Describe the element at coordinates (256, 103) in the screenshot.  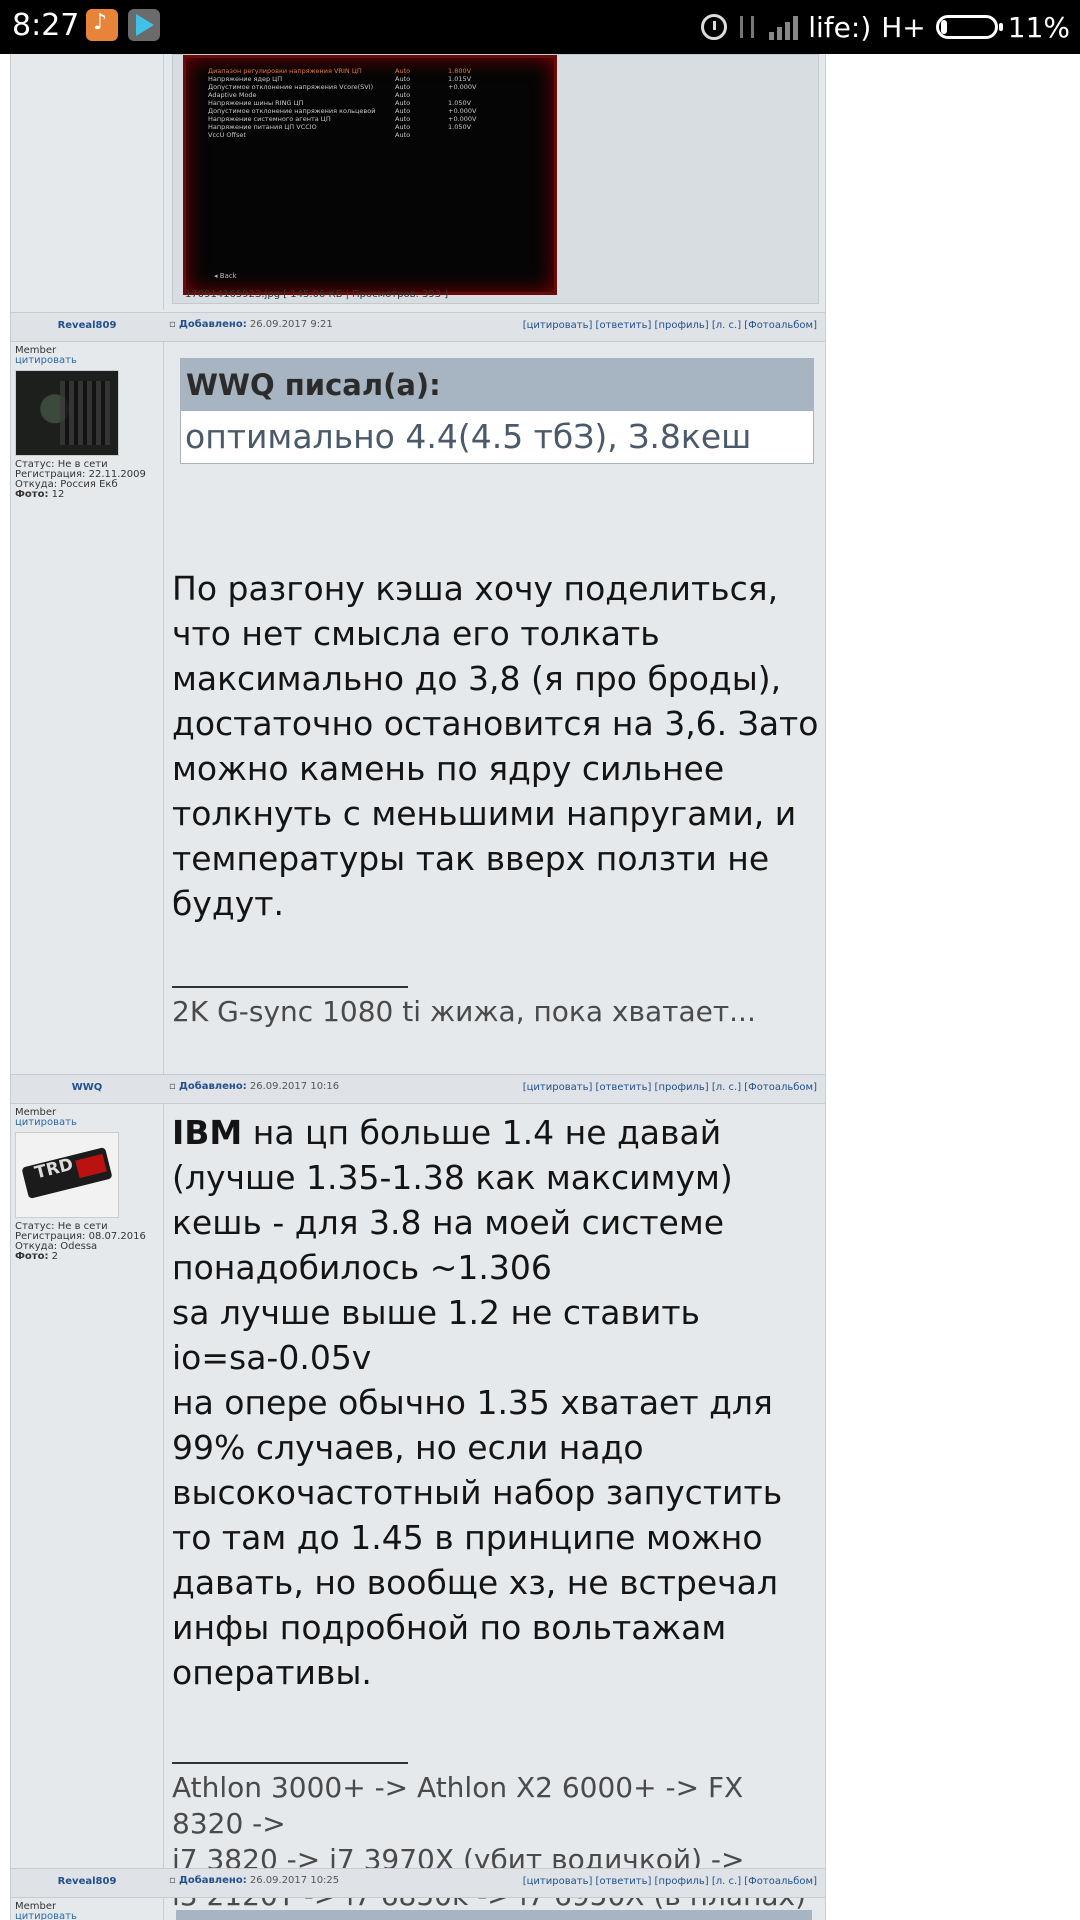
I see `bios-setting-label: Напряжение шины RING ЦП` at that location.